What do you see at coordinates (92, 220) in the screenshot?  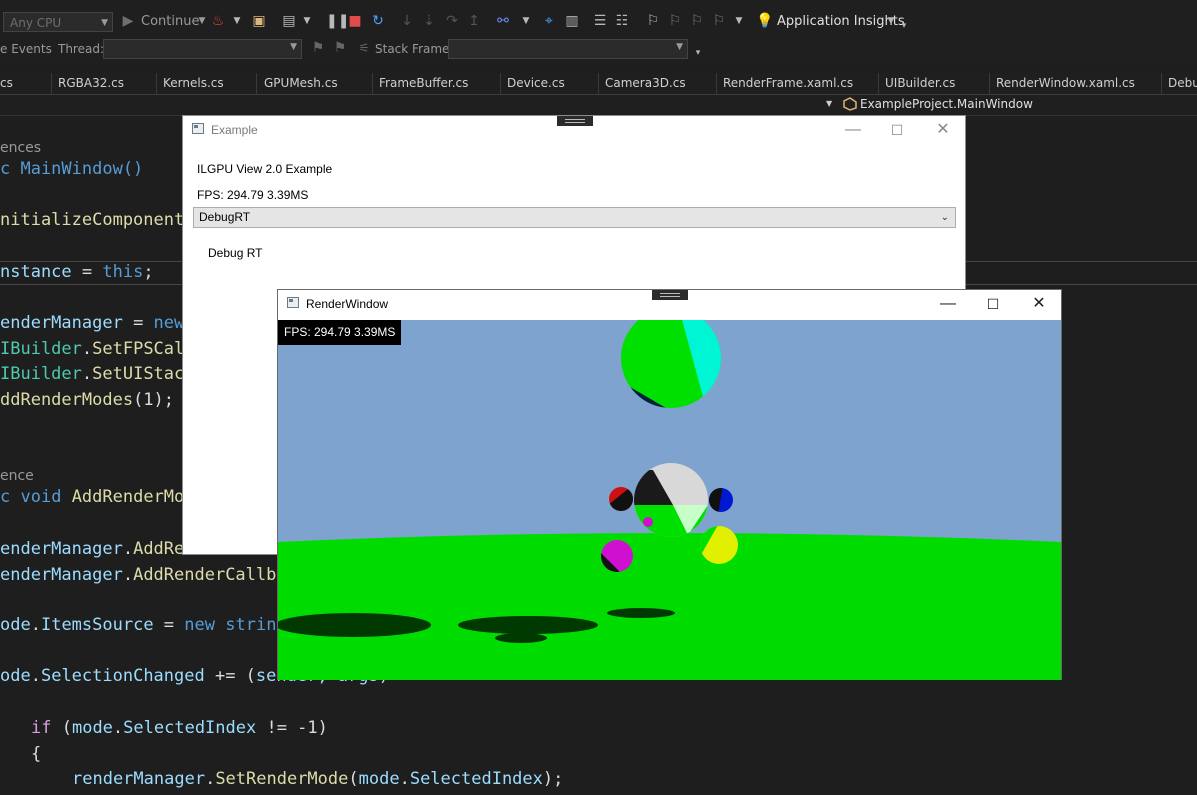 I see `code-line: nitializeComponent` at bounding box center [92, 220].